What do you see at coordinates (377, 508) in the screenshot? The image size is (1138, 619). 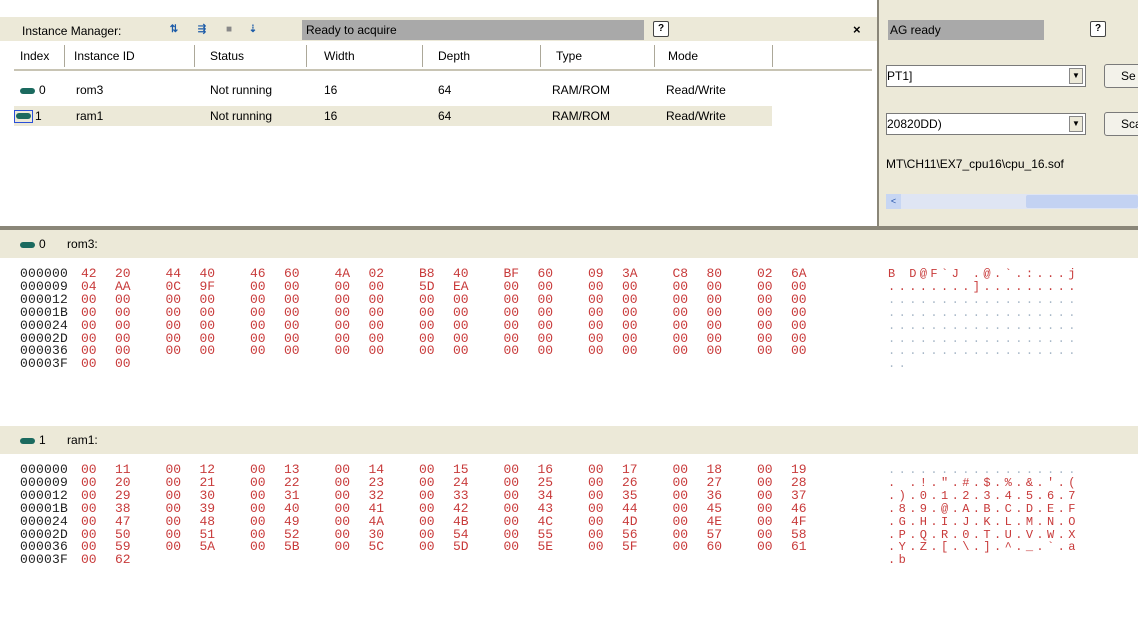 I see `hex-byte: 41` at bounding box center [377, 508].